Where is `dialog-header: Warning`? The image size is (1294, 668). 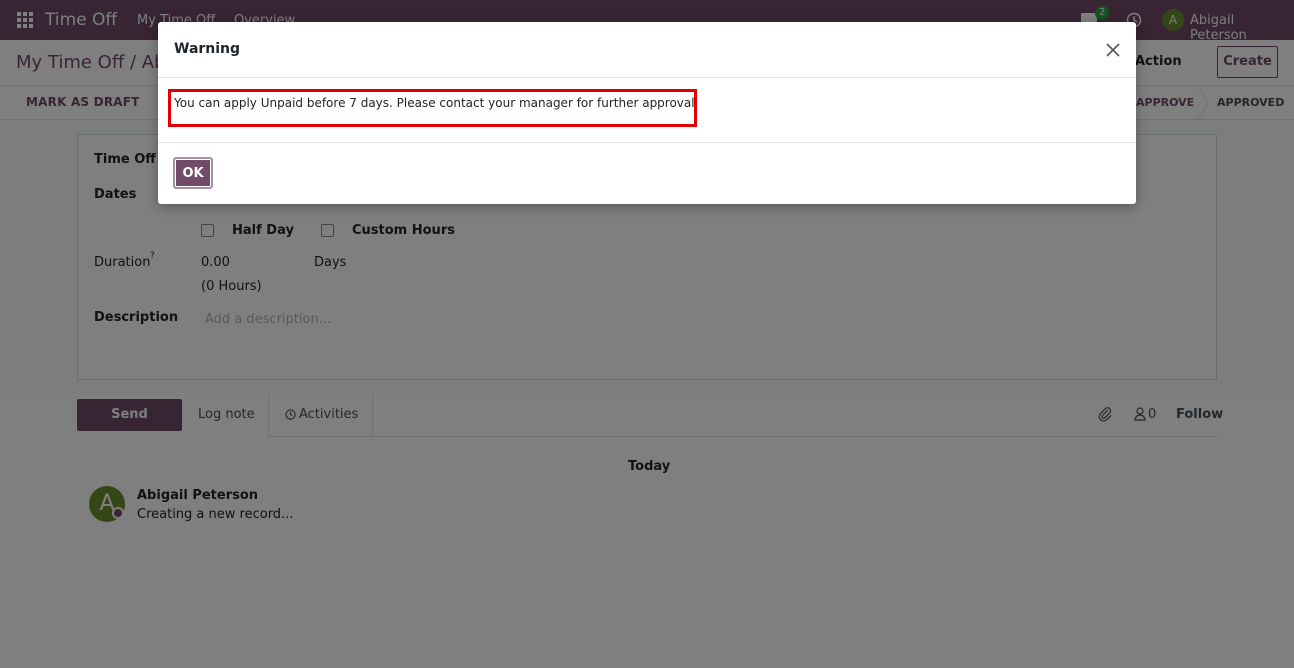
dialog-header: Warning is located at coordinates (647, 50).